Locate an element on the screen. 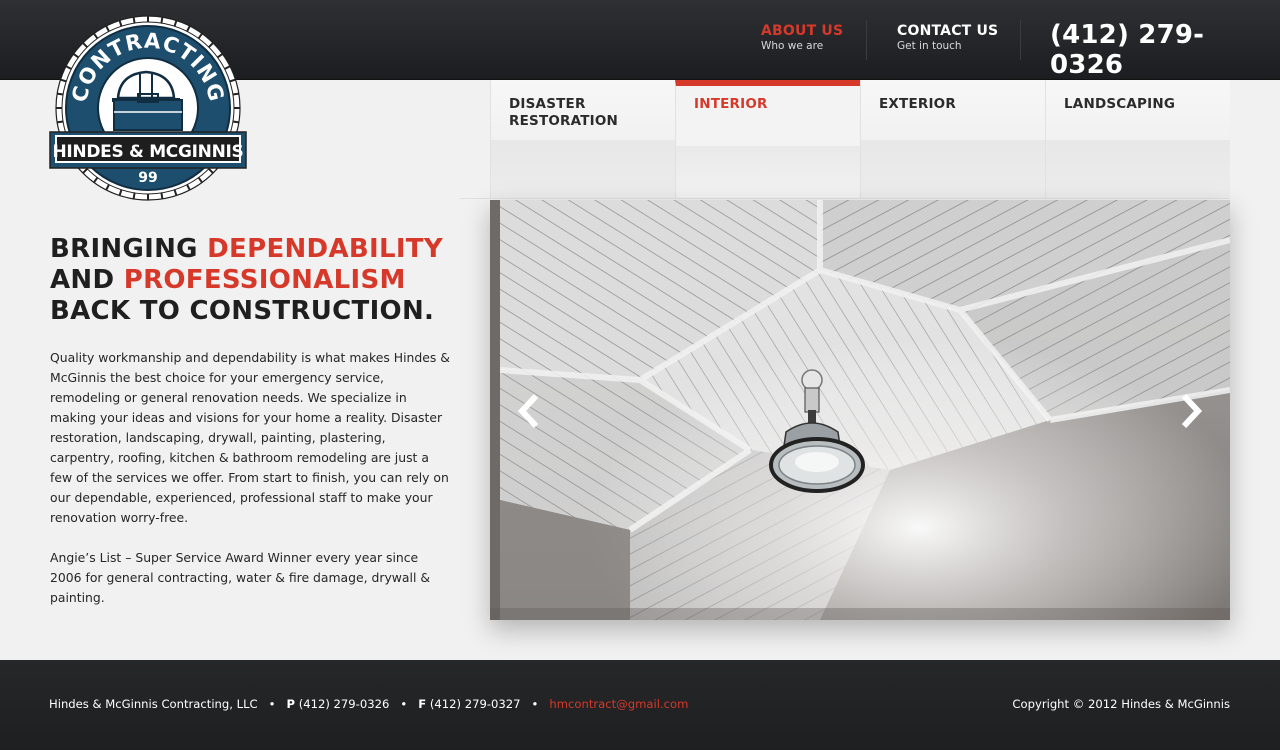  toolbox-icon is located at coordinates (148, 112).